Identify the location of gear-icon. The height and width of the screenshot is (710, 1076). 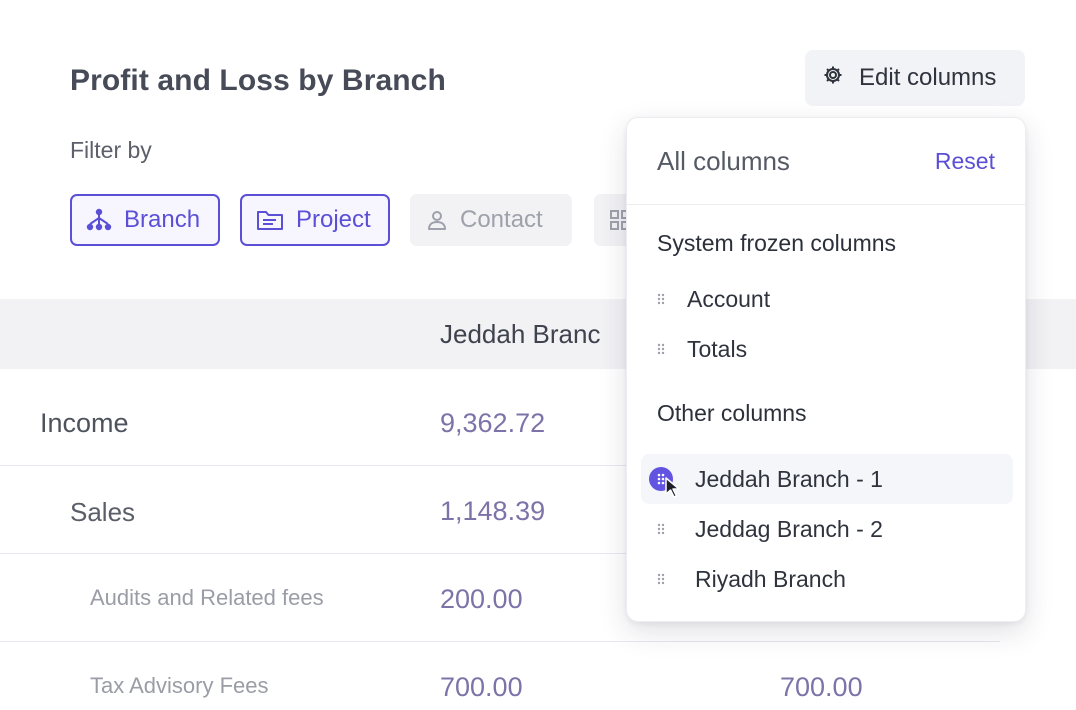
(833, 78).